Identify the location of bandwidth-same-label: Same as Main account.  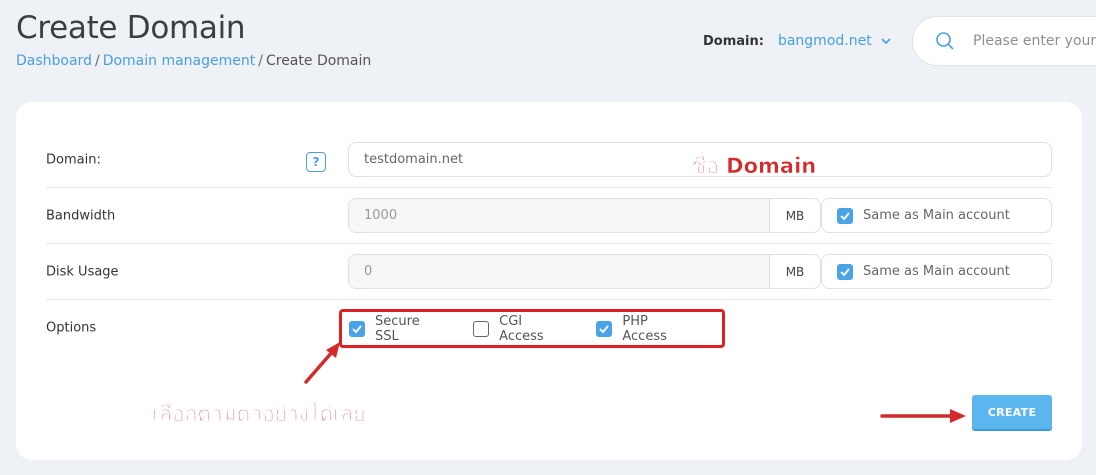
(936, 215).